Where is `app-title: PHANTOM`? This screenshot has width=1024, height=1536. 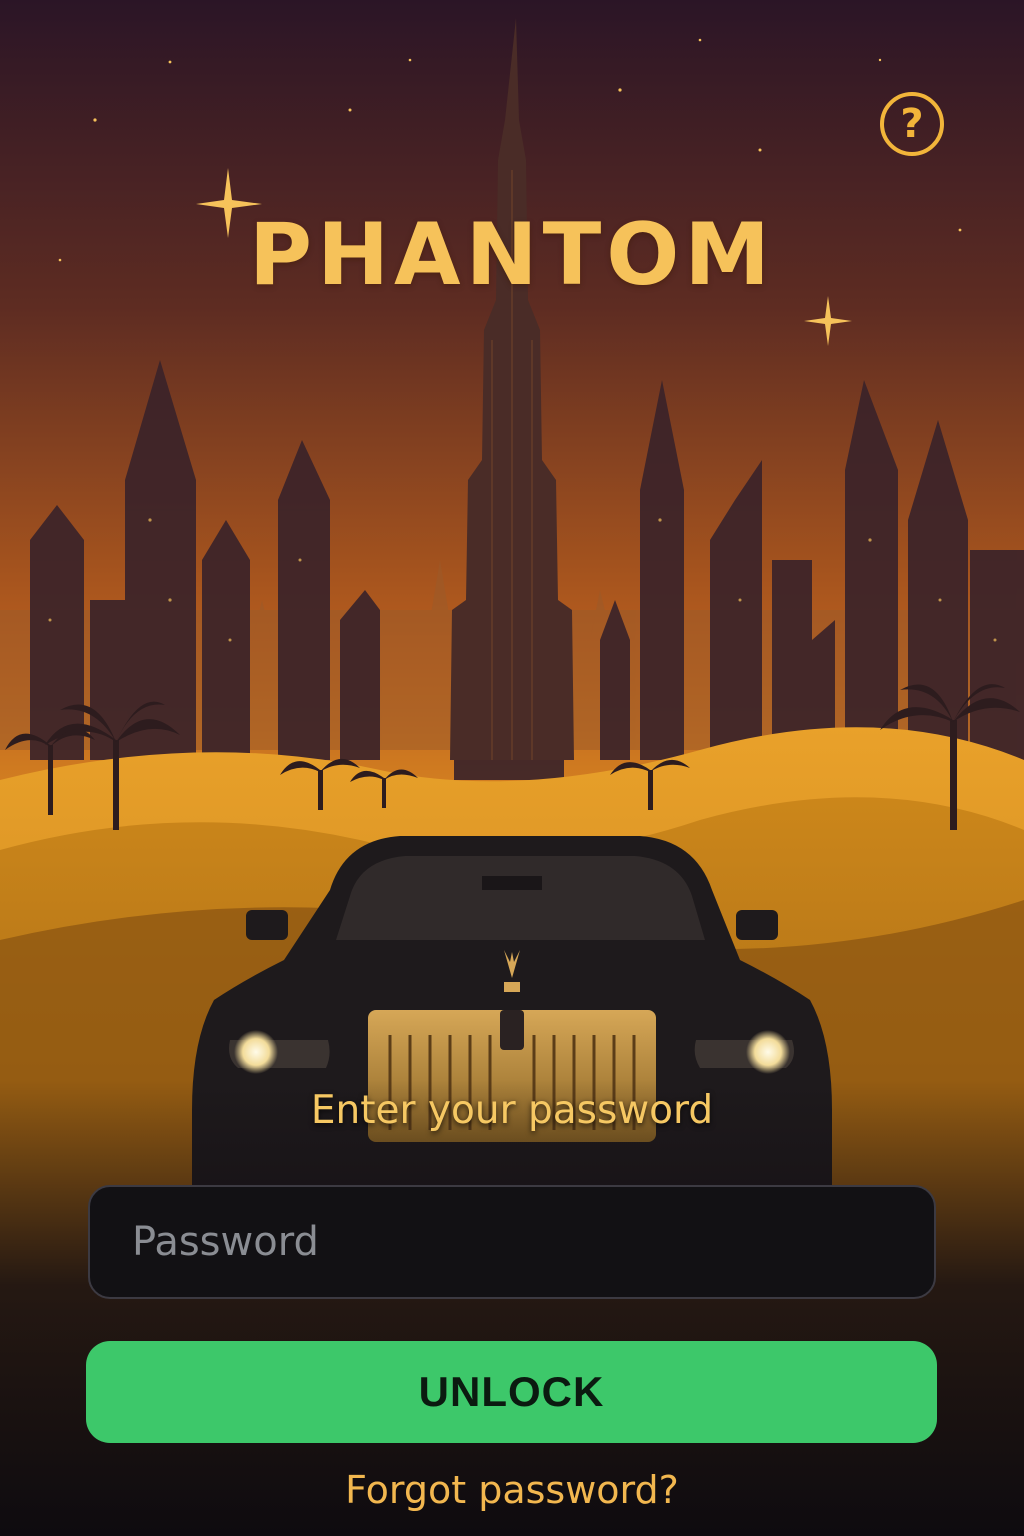
app-title: PHANTOM is located at coordinates (512, 255).